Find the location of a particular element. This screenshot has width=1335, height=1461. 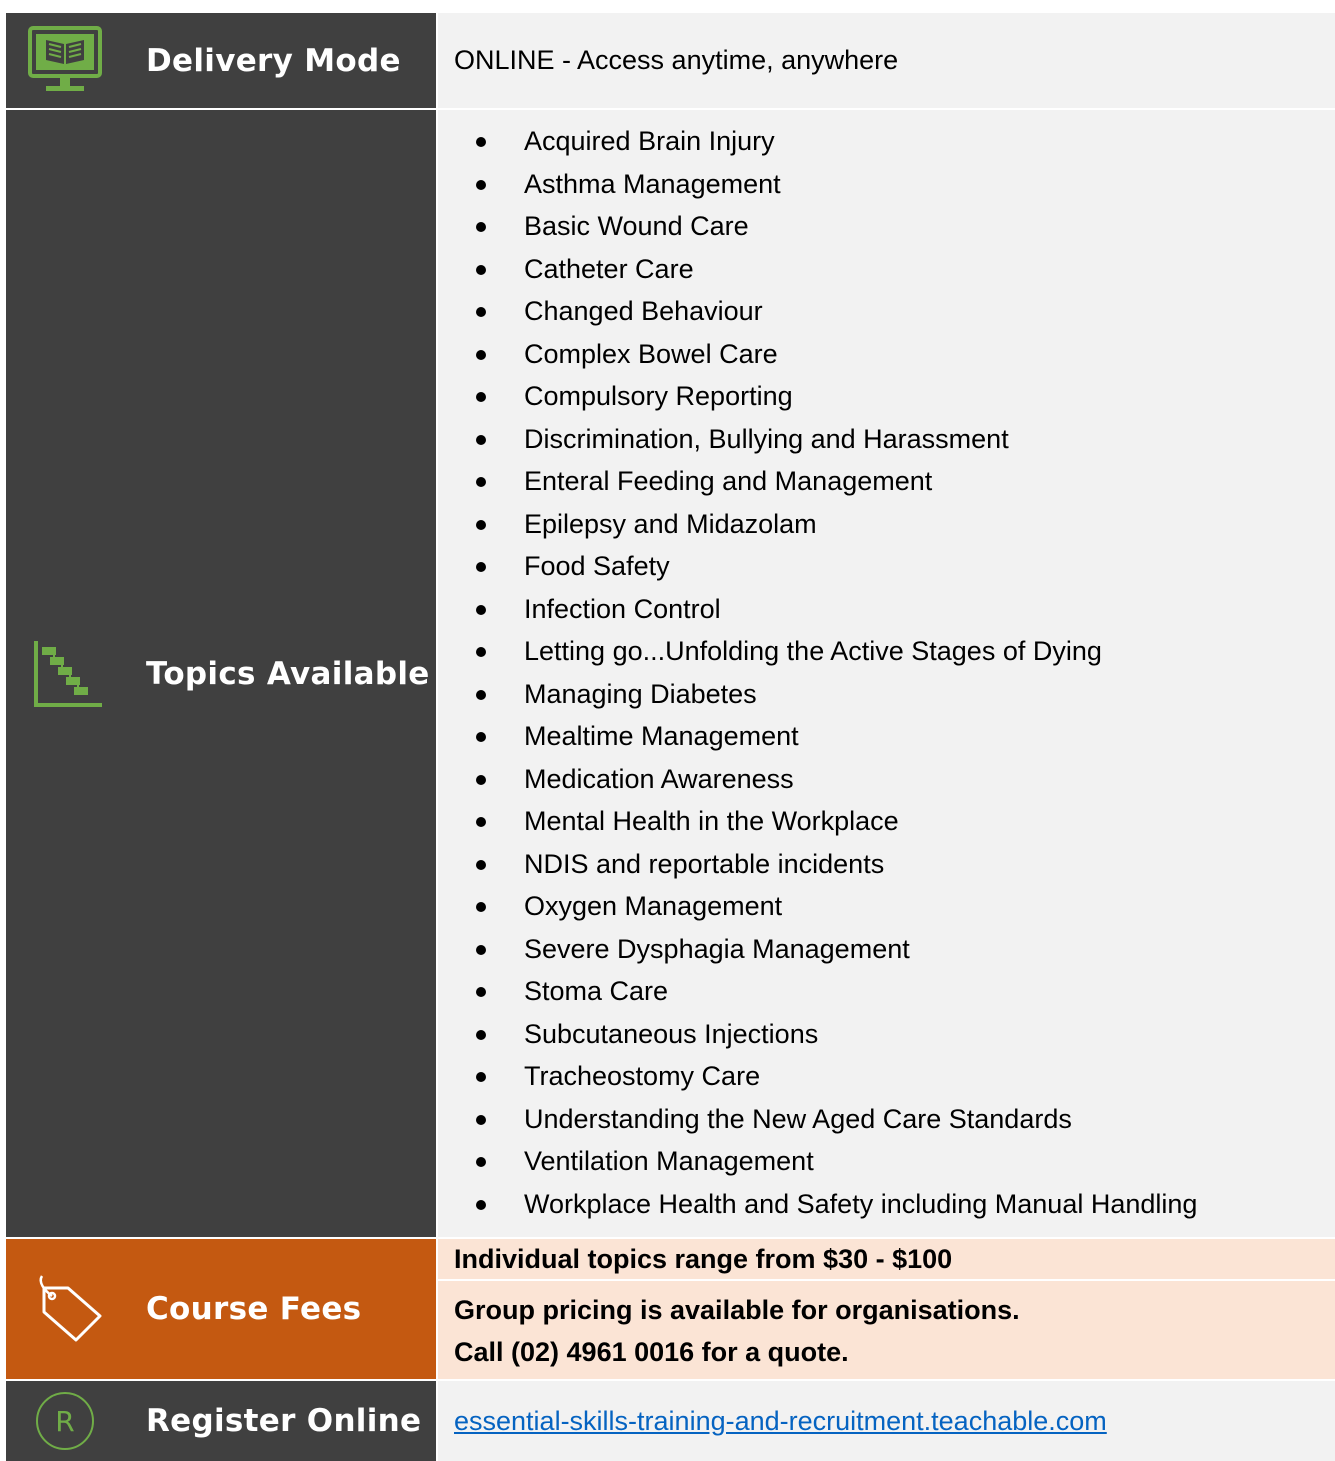

topic-item: Oxygen Management is located at coordinates (886, 906).